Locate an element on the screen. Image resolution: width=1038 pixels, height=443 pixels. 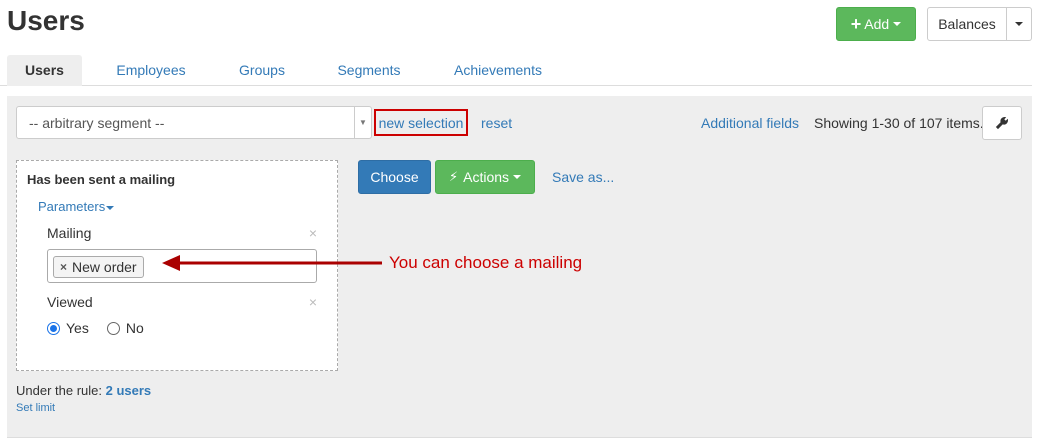
page-title: Users is located at coordinates (46, 20).